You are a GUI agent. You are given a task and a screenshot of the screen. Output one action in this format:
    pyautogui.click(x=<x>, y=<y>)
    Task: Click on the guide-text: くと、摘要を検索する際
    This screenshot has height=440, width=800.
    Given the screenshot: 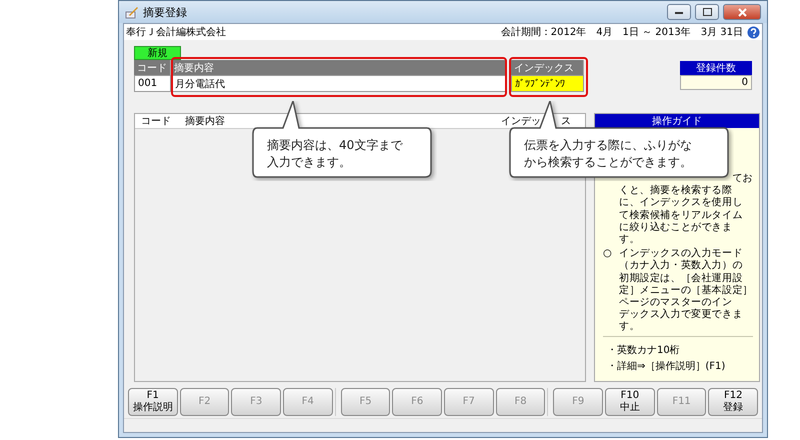 What is the action you would take?
    pyautogui.click(x=676, y=191)
    